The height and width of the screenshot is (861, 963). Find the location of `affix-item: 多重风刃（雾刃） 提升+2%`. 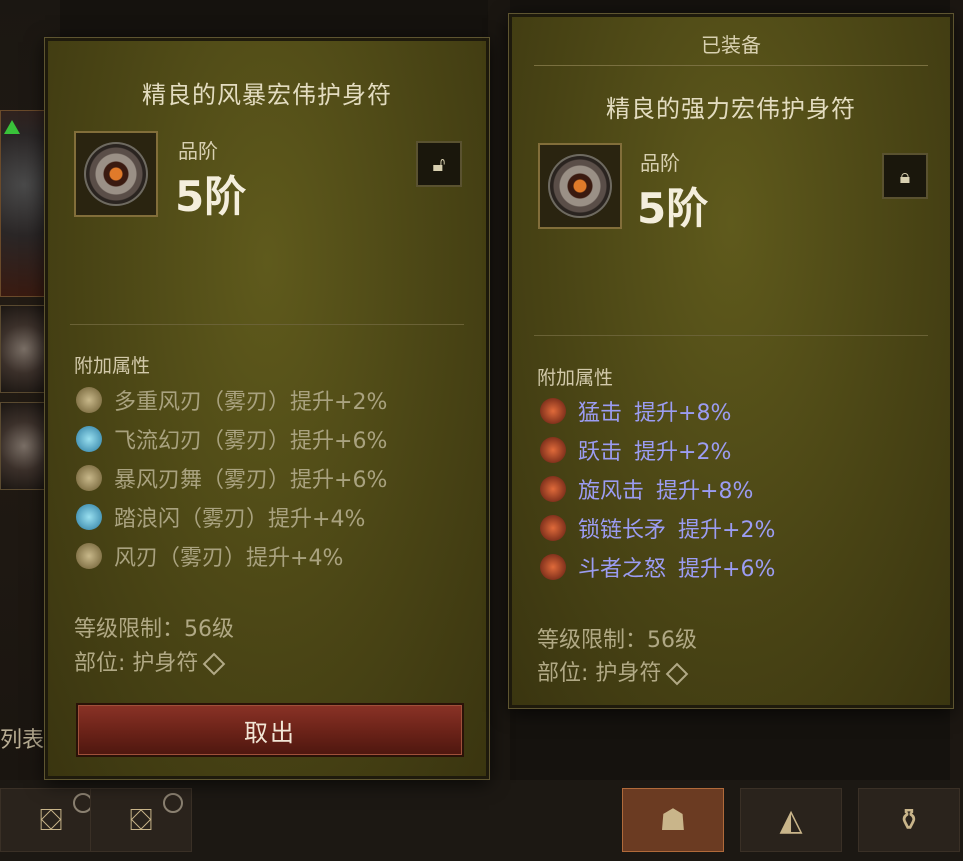

affix-item: 多重风刃（雾刃） 提升+2% is located at coordinates (231, 399).